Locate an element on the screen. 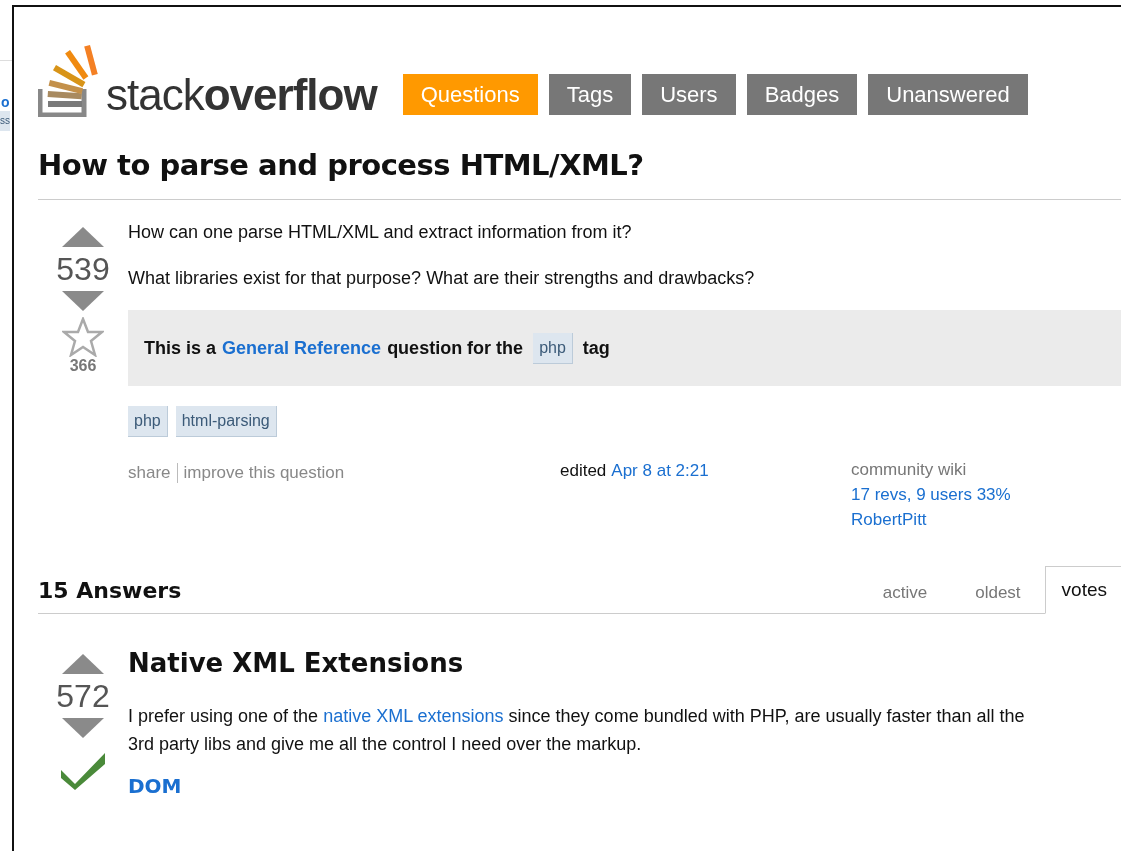  sort-tab: active is located at coordinates (905, 598).